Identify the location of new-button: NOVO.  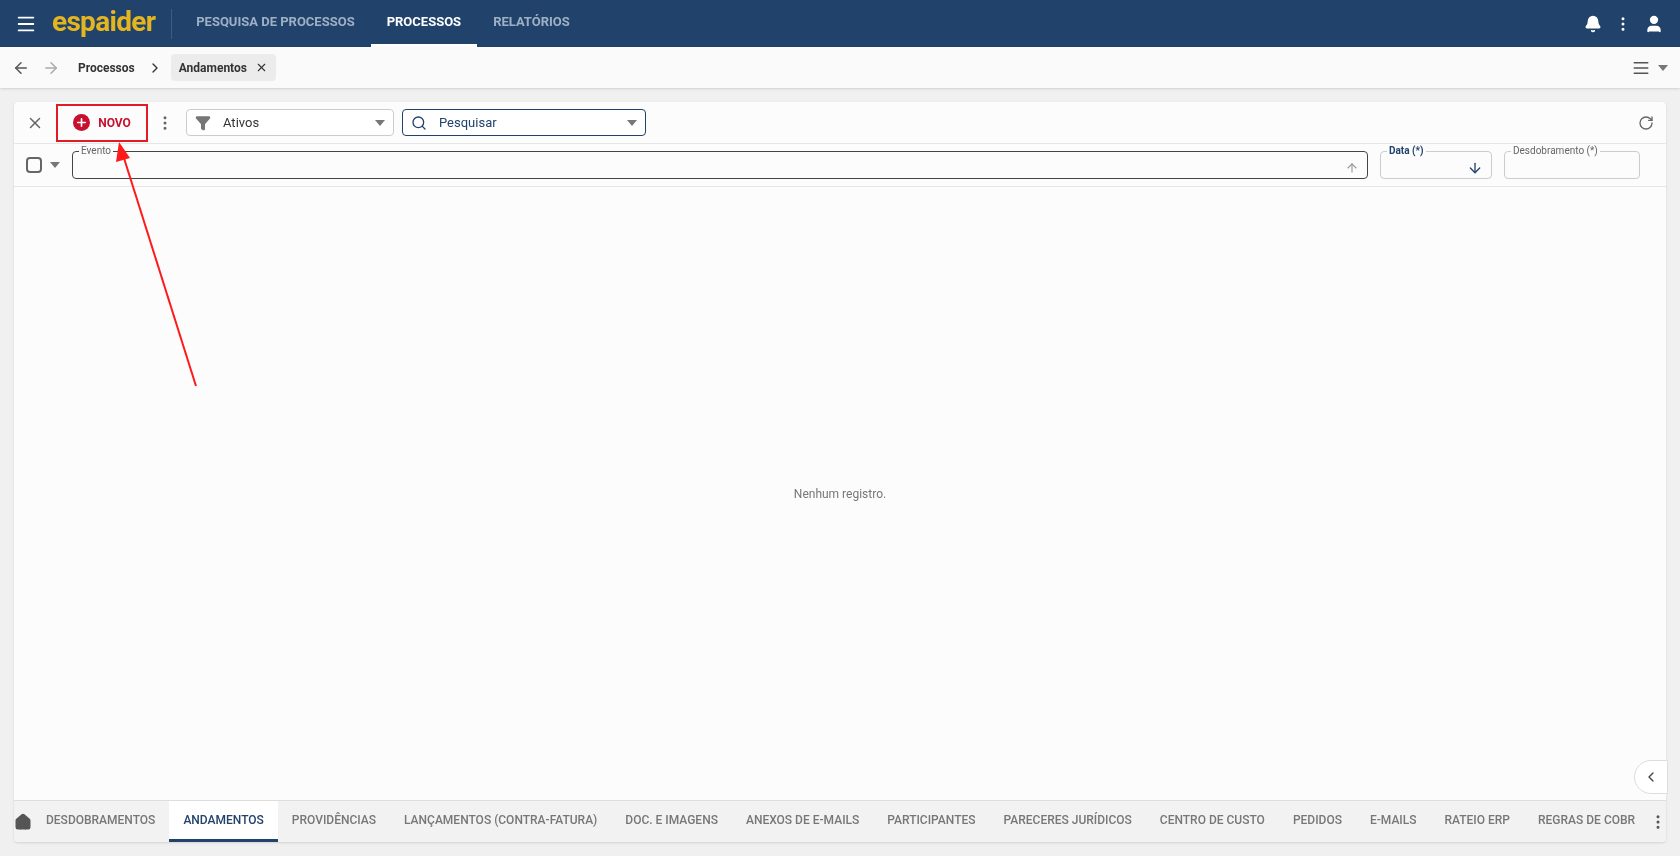
(102, 122).